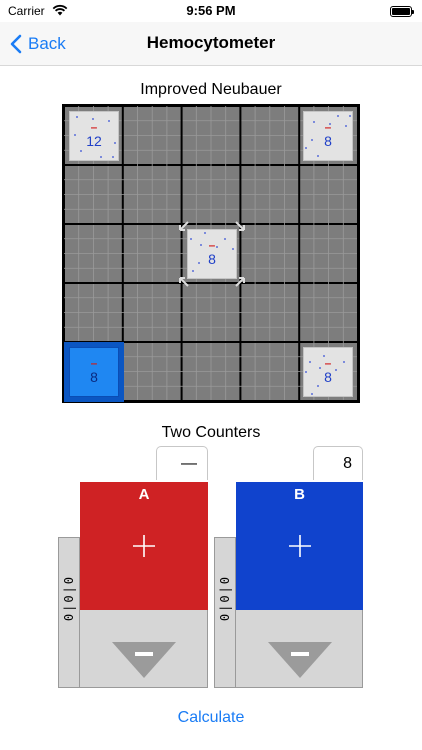 Image resolution: width=422 pixels, height=750 pixels. I want to click on page-title: Hemocytometer, so click(211, 42).